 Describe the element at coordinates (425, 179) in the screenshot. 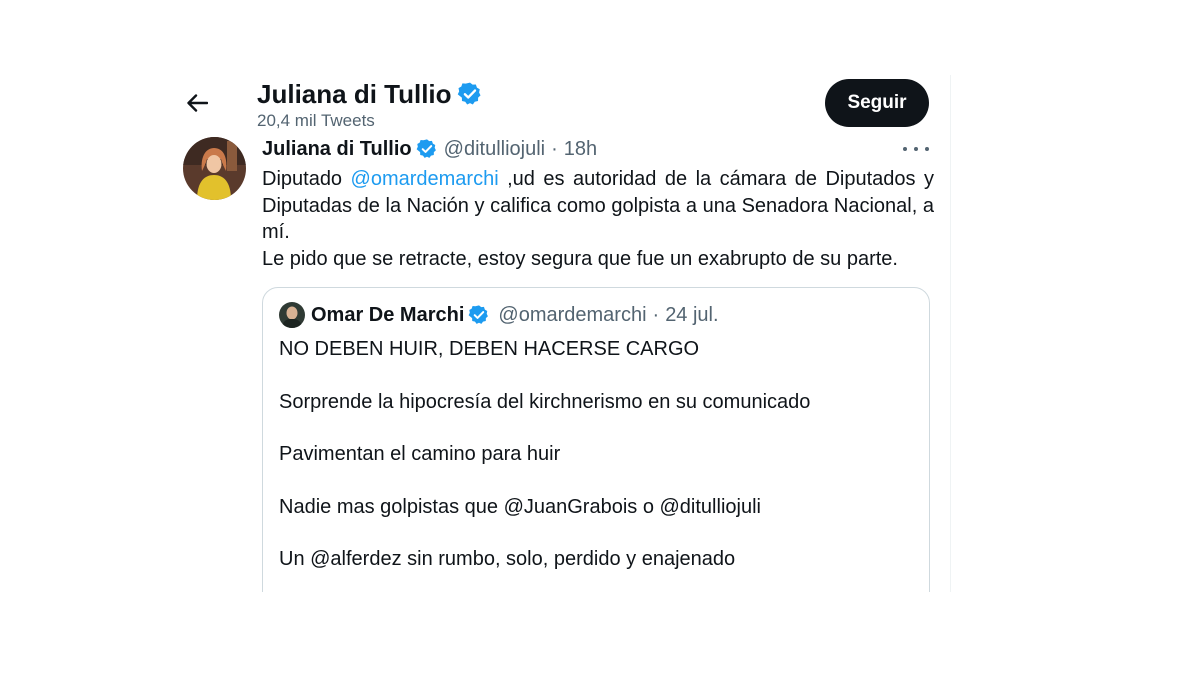

I see `mention-link: @omardemarchi` at that location.